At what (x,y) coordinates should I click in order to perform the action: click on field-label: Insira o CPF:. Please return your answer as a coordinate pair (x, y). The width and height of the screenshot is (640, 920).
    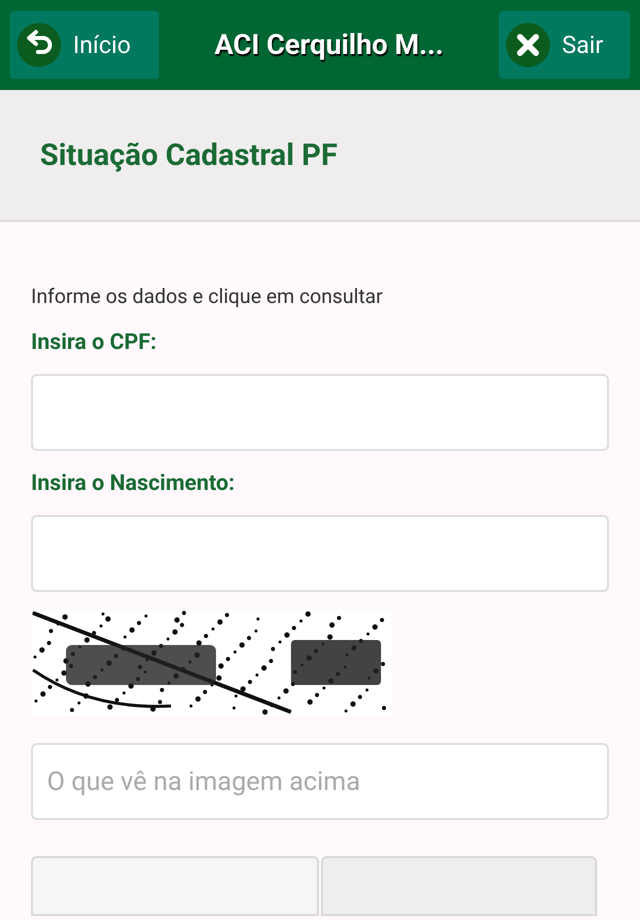
    Looking at the image, I should click on (94, 343).